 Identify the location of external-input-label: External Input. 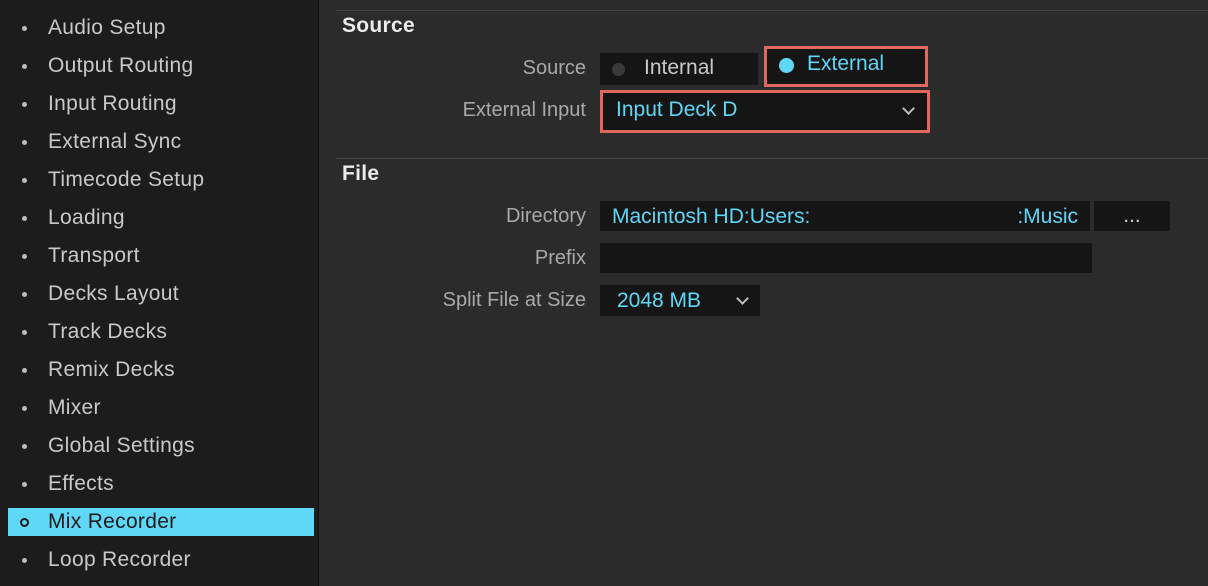
(524, 110).